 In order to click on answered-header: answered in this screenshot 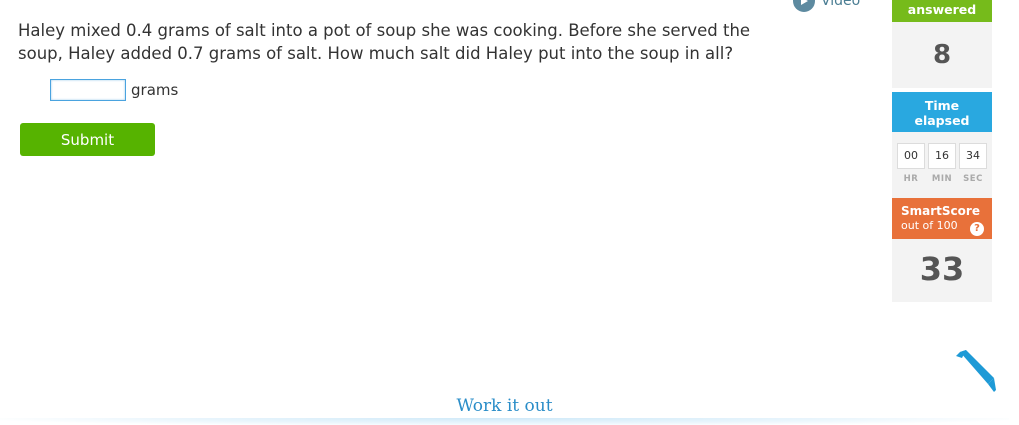, I will do `click(942, 11)`.